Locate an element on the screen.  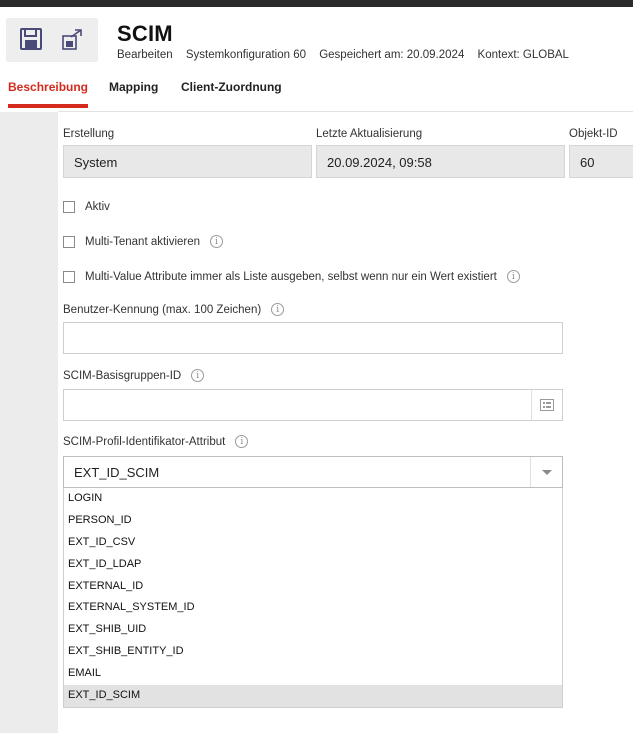
base-group-input is located at coordinates (313, 405).